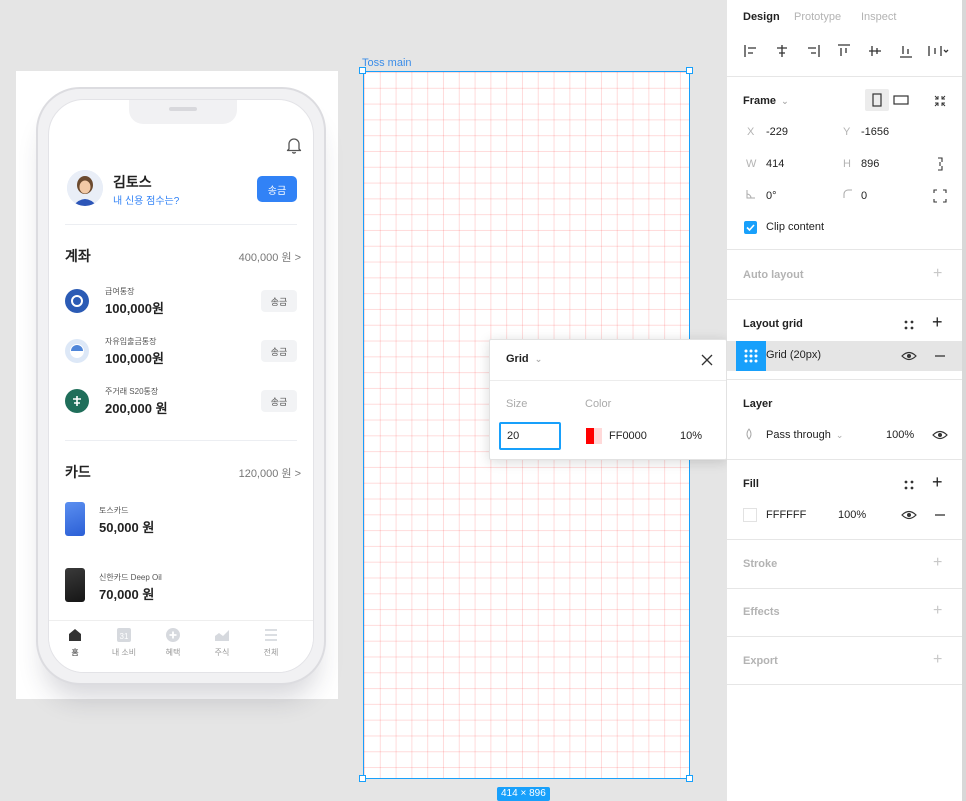 Image resolution: width=966 pixels, height=801 pixels. What do you see at coordinates (909, 325) in the screenshot?
I see `grid-styles-icon` at bounding box center [909, 325].